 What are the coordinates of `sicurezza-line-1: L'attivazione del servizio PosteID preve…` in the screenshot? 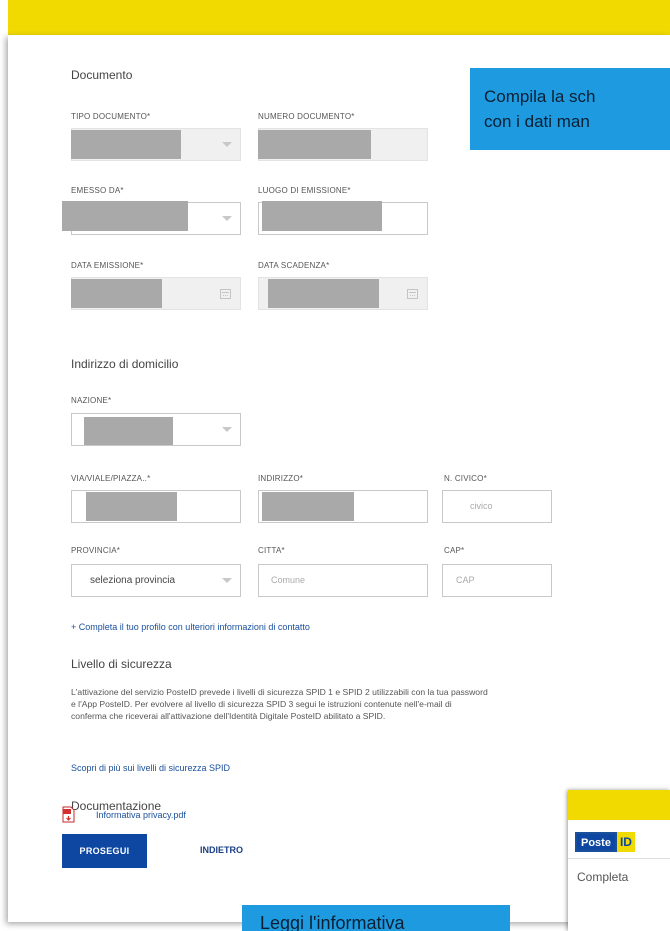 It's located at (279, 692).